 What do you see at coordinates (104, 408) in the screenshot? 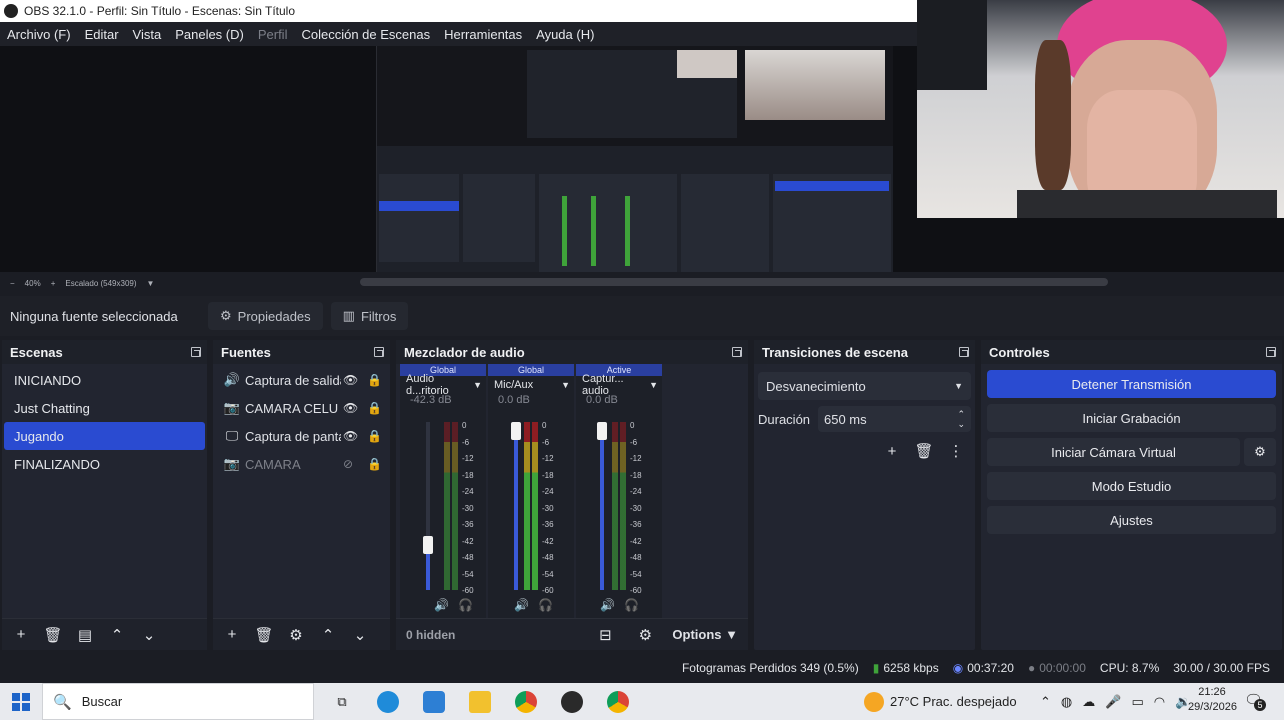
I see `scene-item: Just Chatting` at bounding box center [104, 408].